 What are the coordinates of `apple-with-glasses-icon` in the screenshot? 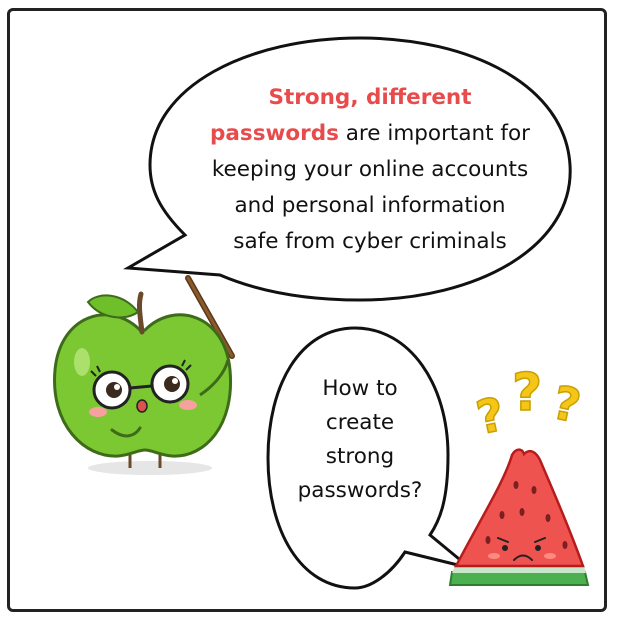 It's located at (143, 383).